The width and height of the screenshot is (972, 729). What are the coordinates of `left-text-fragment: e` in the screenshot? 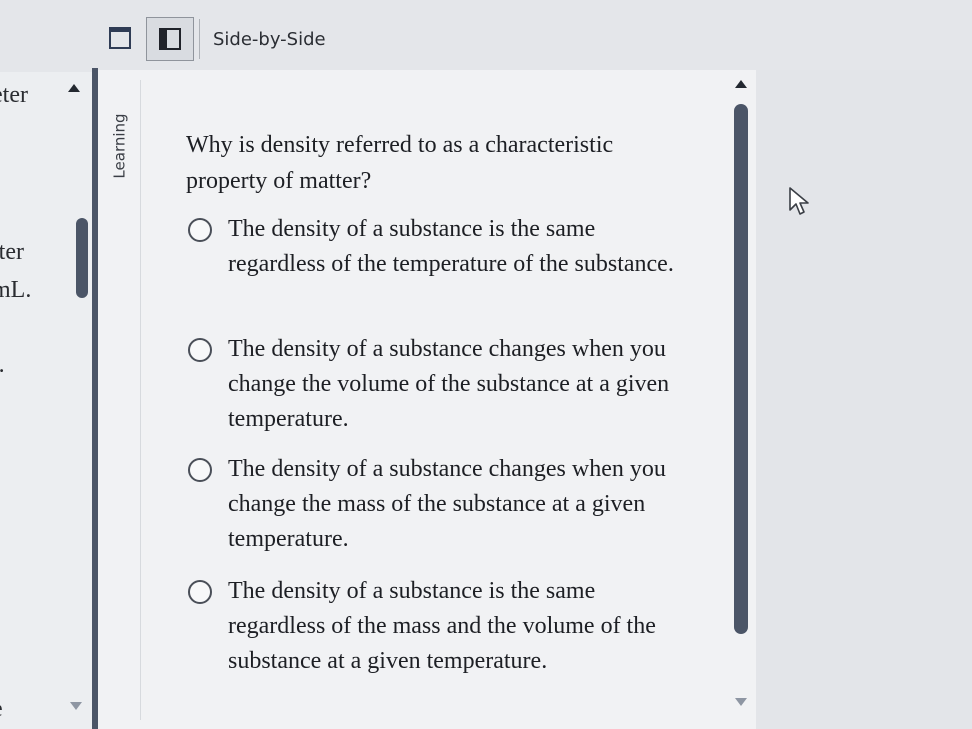 It's located at (1, 709).